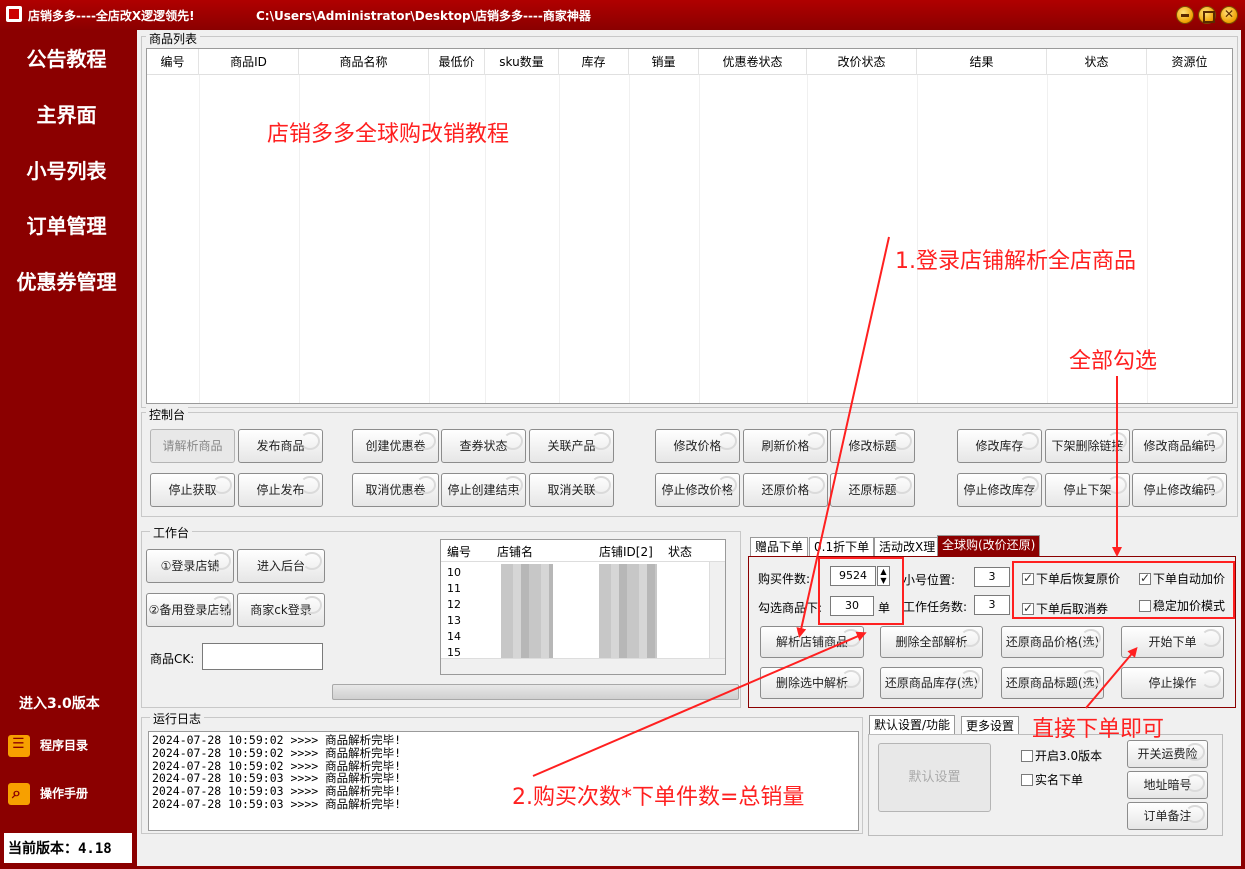  Describe the element at coordinates (1179, 446) in the screenshot. I see `modify-code-button: 修改商品编码` at that location.